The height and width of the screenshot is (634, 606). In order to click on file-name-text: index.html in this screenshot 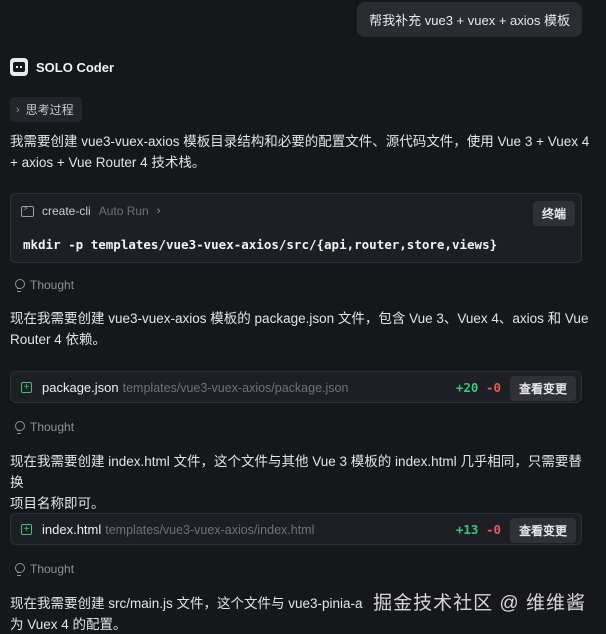, I will do `click(72, 529)`.